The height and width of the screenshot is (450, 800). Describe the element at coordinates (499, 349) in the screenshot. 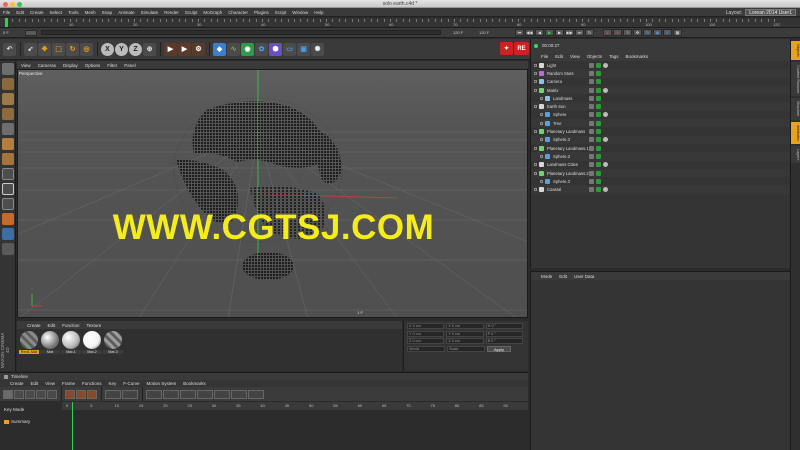

I see `apply-button: Apply` at that location.